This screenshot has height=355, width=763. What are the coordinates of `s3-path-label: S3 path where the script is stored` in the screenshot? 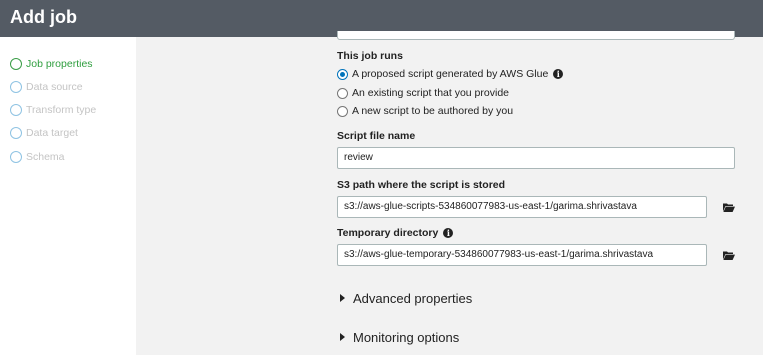 It's located at (421, 185).